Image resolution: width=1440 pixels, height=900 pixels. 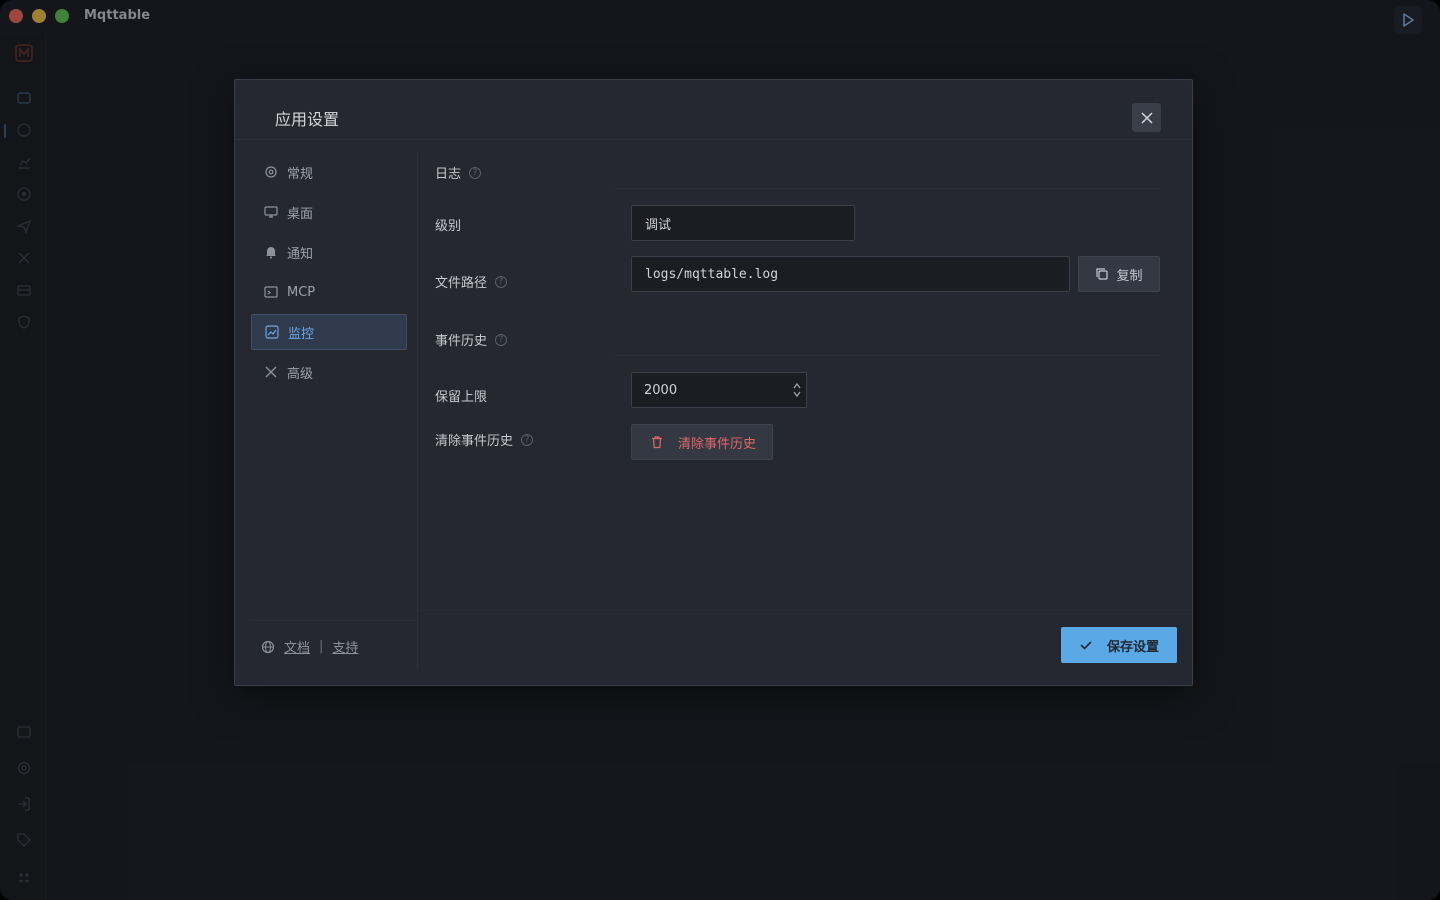 I want to click on nav-item-mcp: MCP, so click(x=329, y=292).